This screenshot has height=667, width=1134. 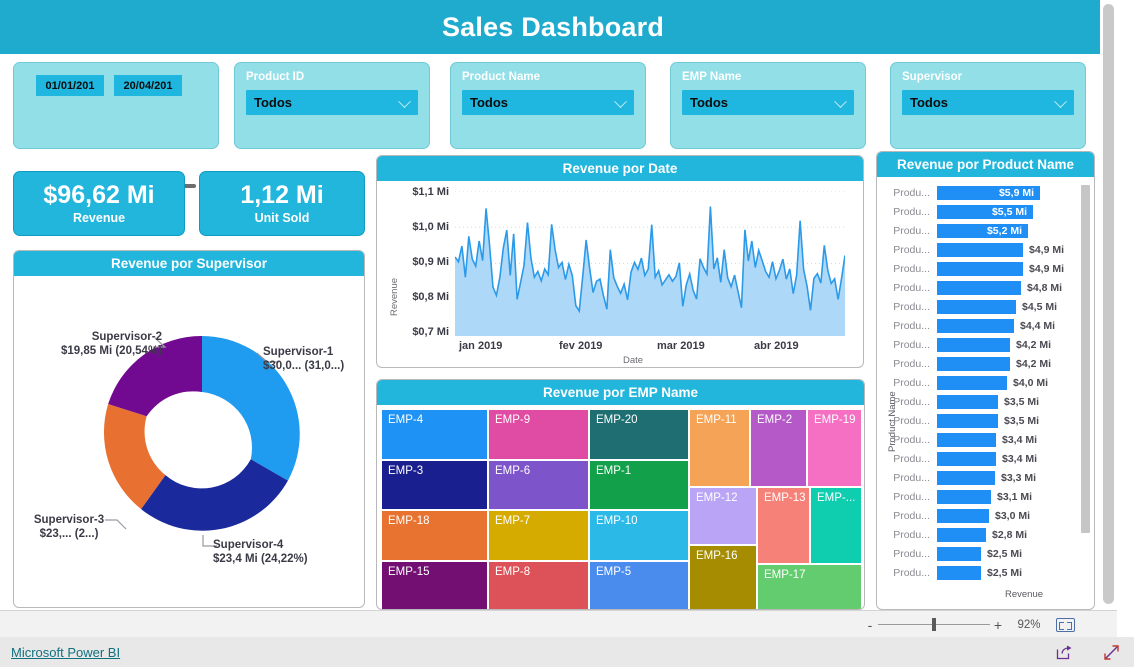 I want to click on zoom-control: - + 92%, so click(x=968, y=624).